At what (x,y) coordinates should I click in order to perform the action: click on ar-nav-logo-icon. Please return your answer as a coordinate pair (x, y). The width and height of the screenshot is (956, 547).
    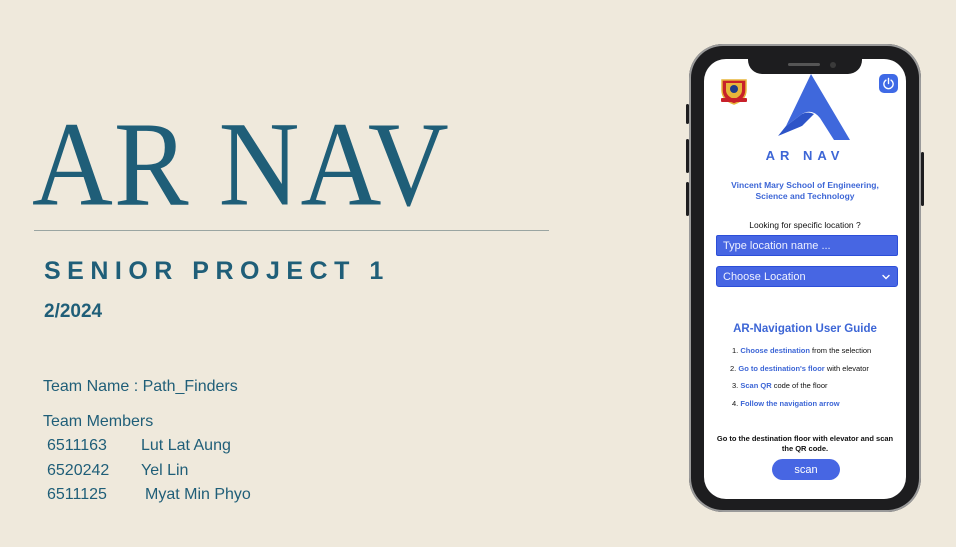
    Looking at the image, I should click on (814, 107).